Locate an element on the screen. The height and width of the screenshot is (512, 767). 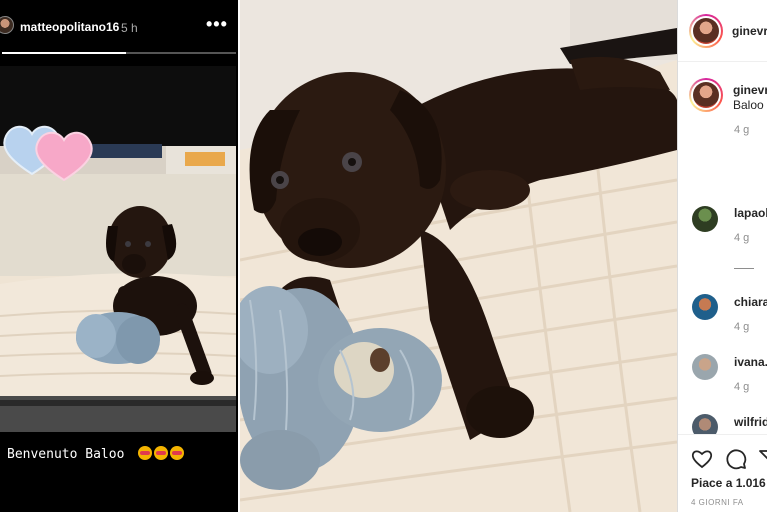
comment-username: lapaol is located at coordinates (750, 213).